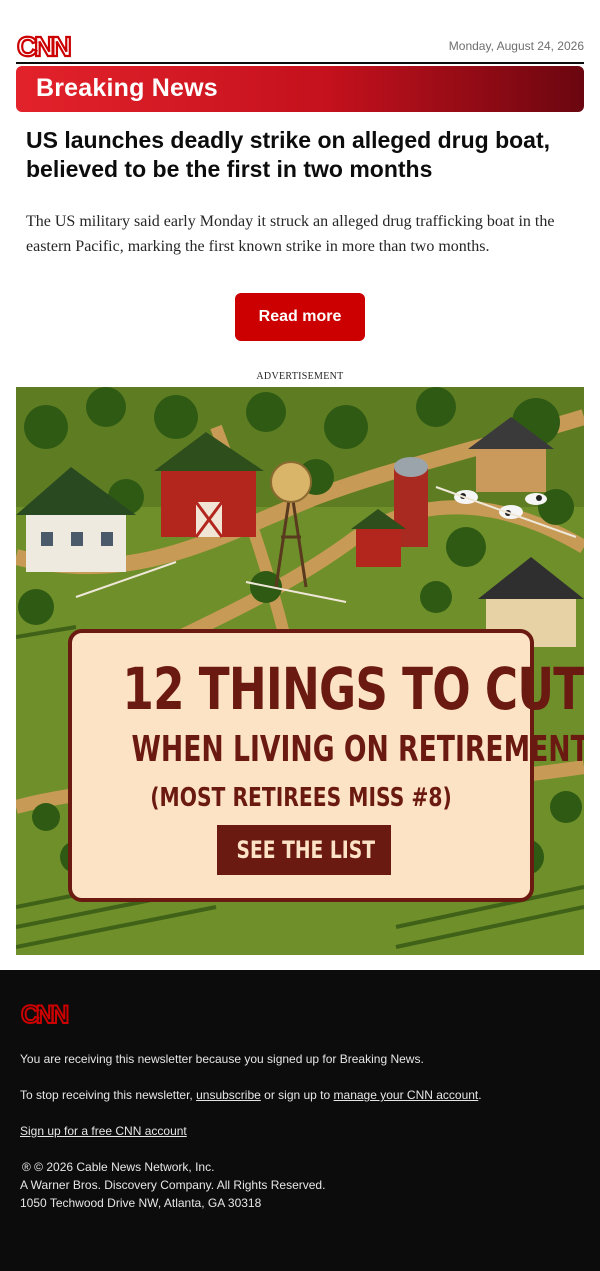  I want to click on stop-middle: or sign up to, so click(297, 1095).